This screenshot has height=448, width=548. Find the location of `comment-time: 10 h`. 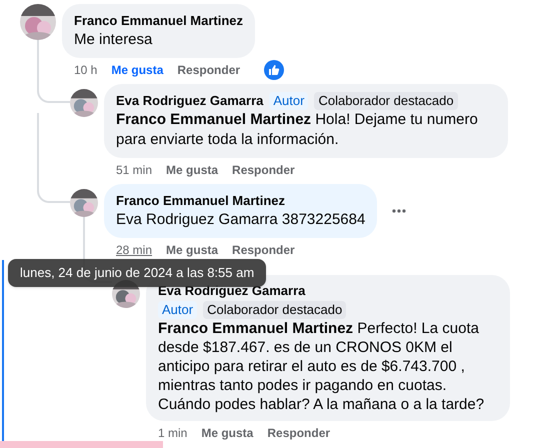

comment-time: 10 h is located at coordinates (86, 70).